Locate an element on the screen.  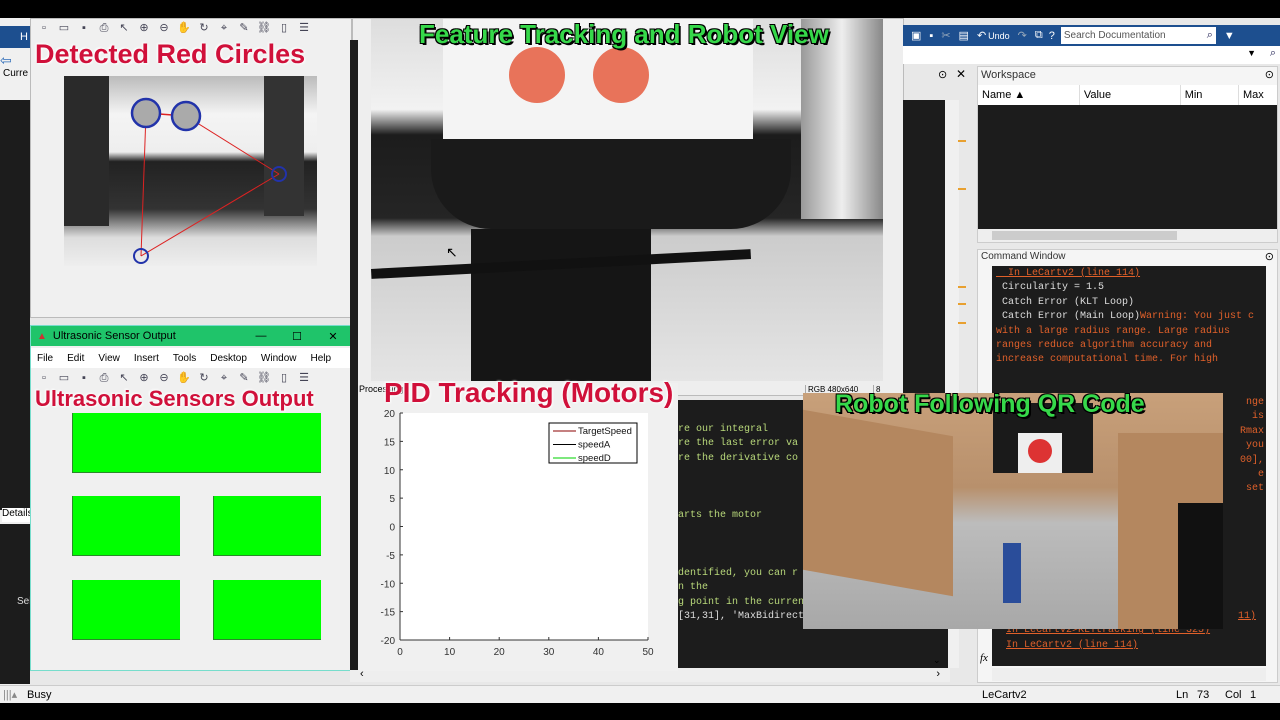
editor-gutter is located at coordinates (354, 355).